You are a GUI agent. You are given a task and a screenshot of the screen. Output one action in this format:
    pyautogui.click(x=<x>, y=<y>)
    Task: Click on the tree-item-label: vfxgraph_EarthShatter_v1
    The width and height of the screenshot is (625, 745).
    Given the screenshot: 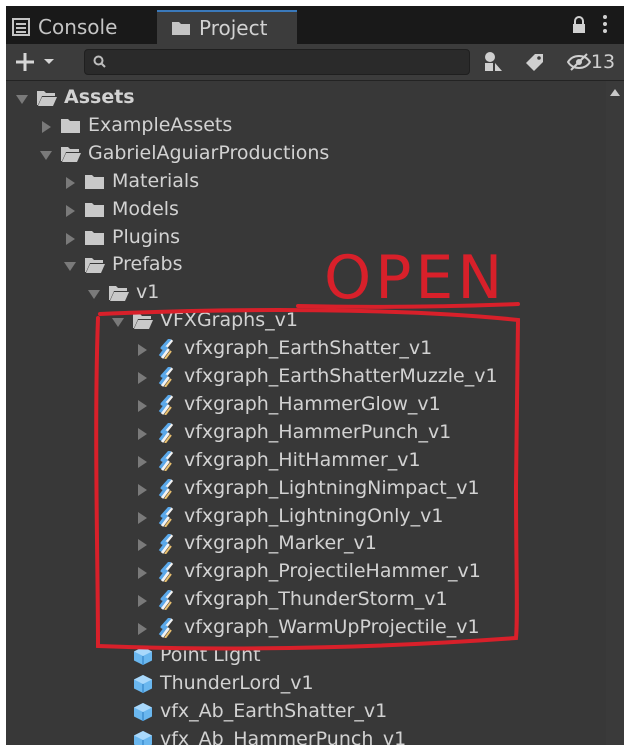 What is the action you would take?
    pyautogui.click(x=308, y=348)
    